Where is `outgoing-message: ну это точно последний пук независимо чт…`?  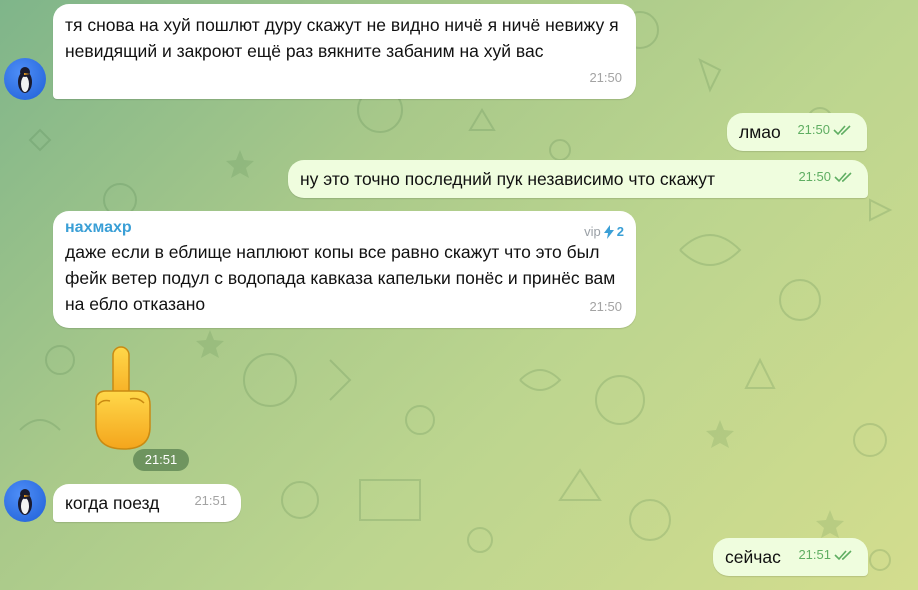
outgoing-message: ну это точно последний пук независимо чт… is located at coordinates (578, 179).